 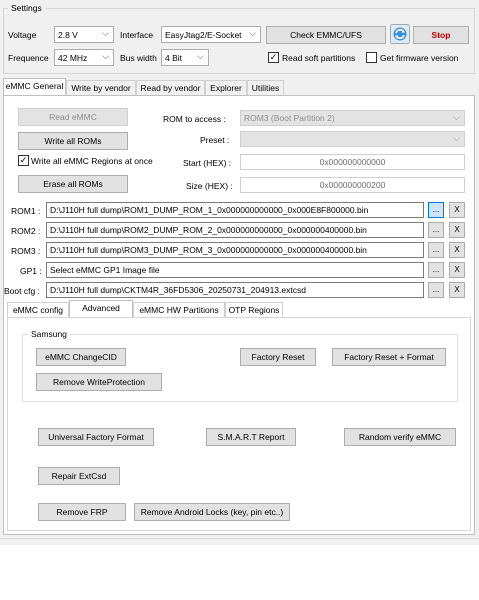 What do you see at coordinates (318, 58) in the screenshot?
I see `read-soft-partitions-label: Read soft partitions` at bounding box center [318, 58].